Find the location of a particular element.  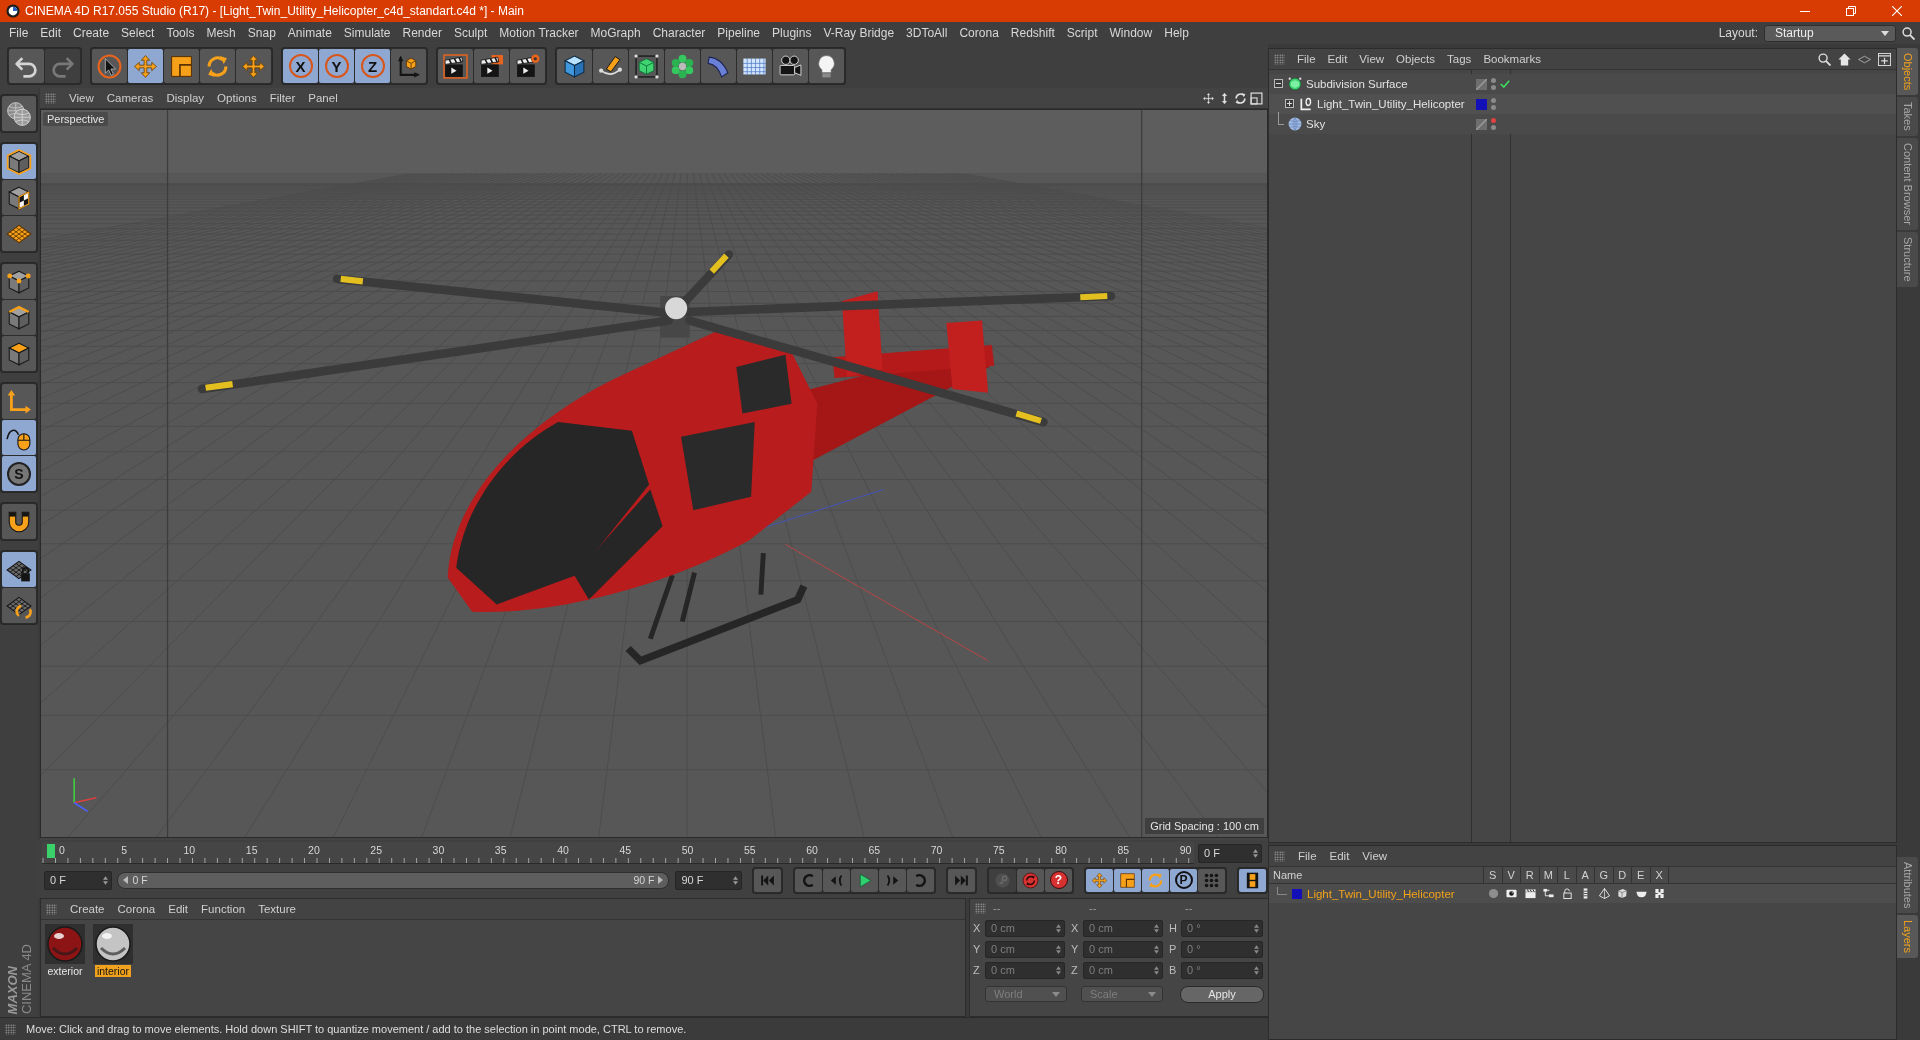

side-tab: Attributes is located at coordinates (1907, 884).